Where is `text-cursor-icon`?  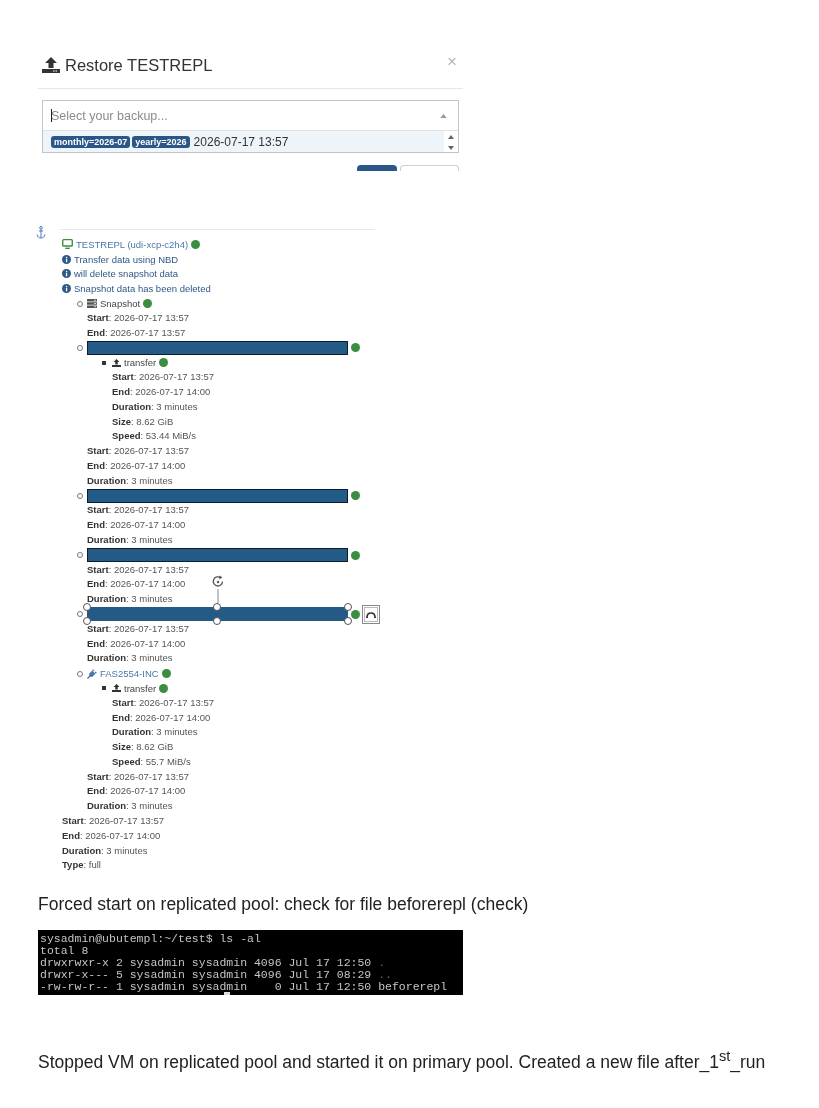 text-cursor-icon is located at coordinates (51, 115).